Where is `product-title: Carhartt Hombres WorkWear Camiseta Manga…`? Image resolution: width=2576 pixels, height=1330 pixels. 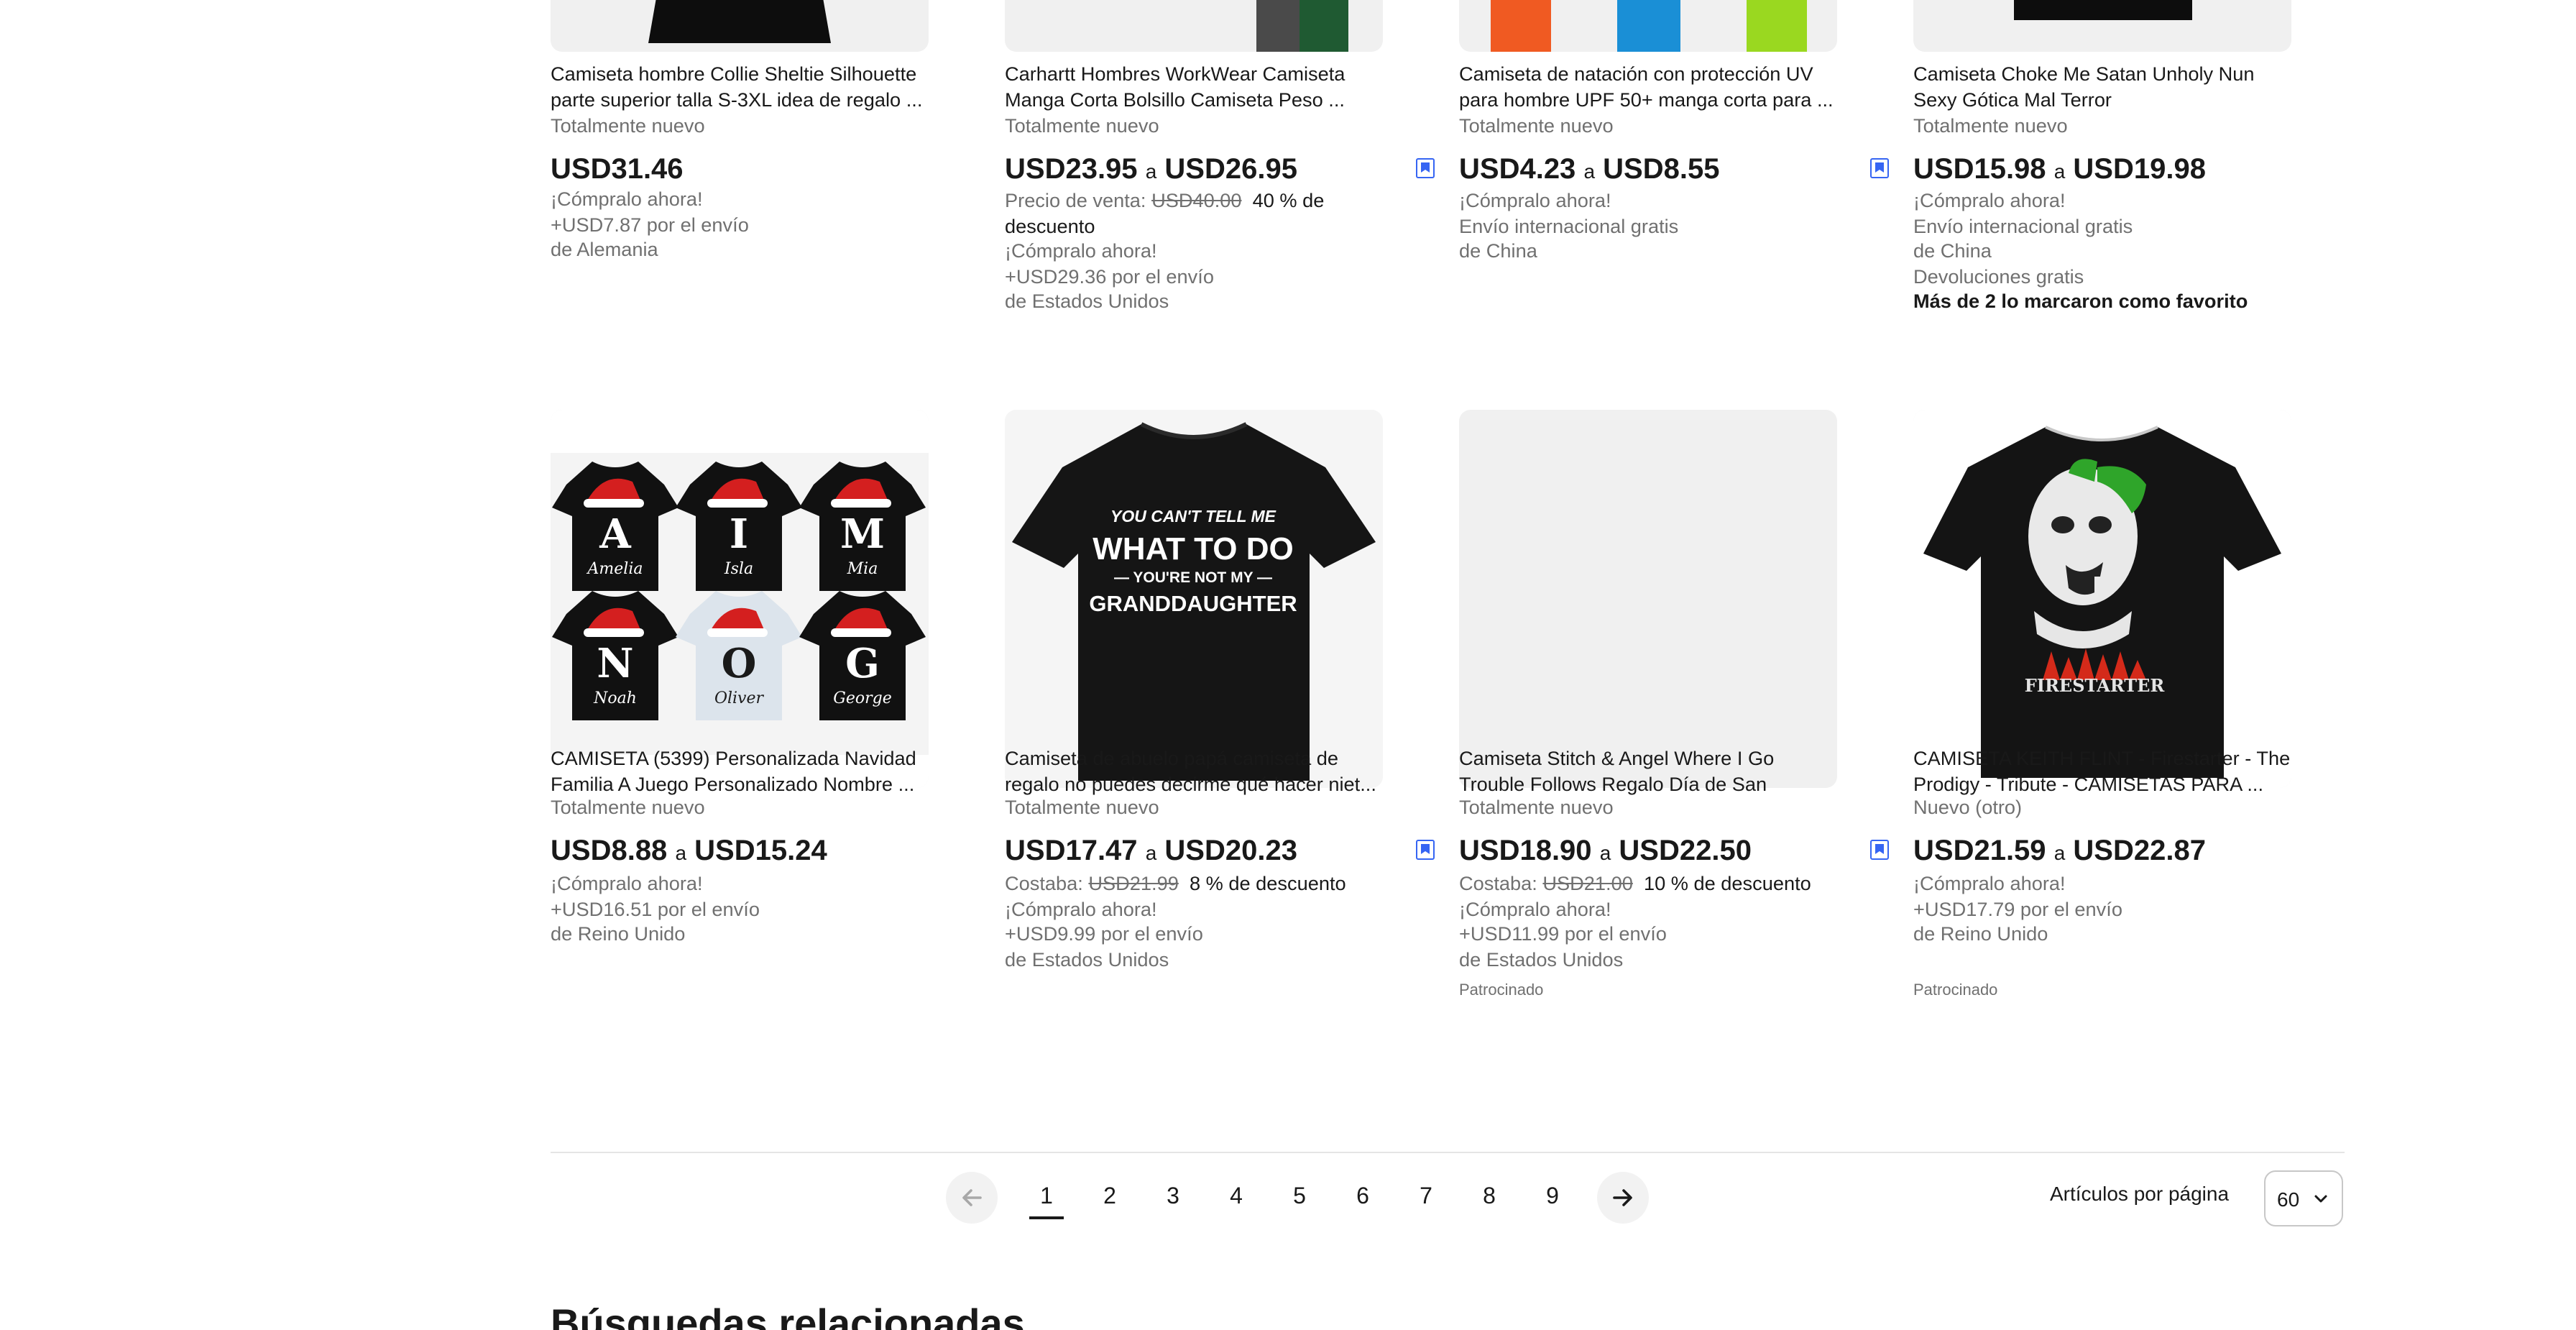 product-title: Carhartt Hombres WorkWear Camiseta Manga… is located at coordinates (1194, 88).